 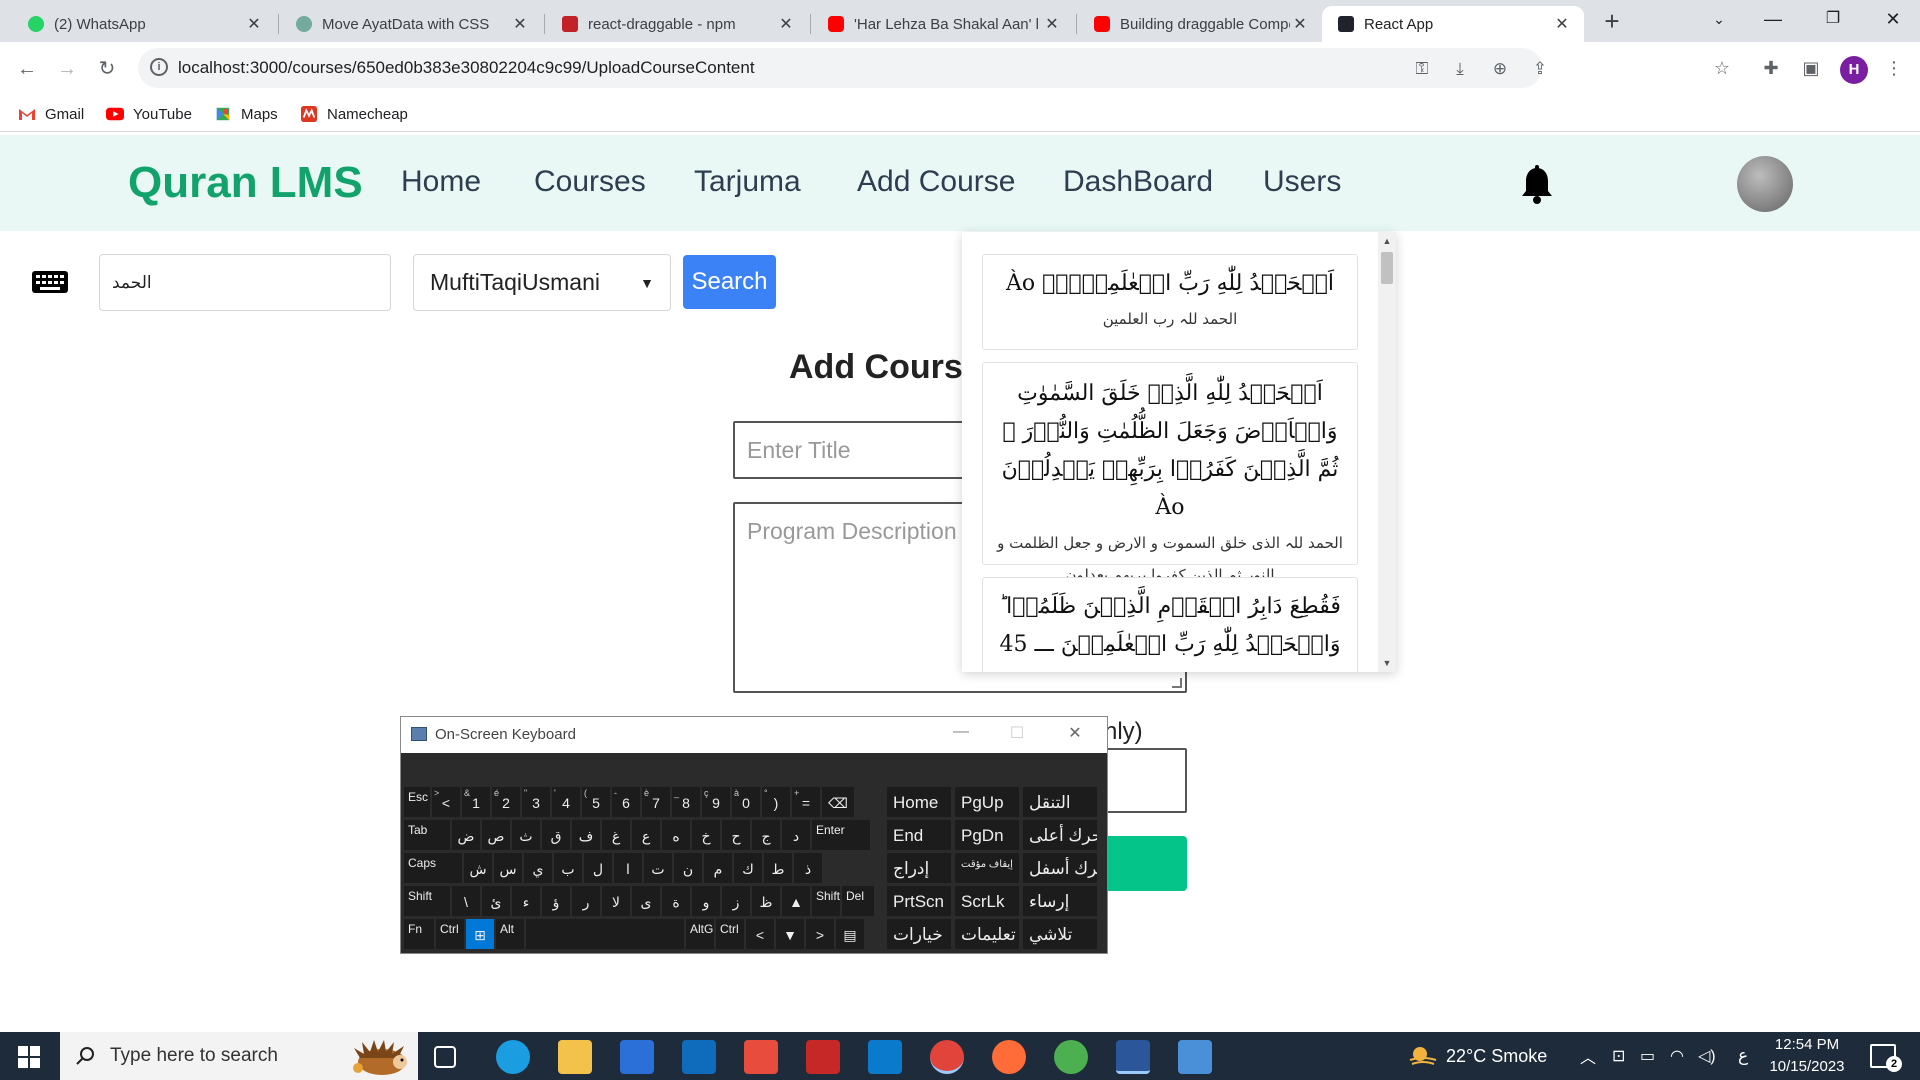 I want to click on chrome-icon, so click(x=1071, y=1057).